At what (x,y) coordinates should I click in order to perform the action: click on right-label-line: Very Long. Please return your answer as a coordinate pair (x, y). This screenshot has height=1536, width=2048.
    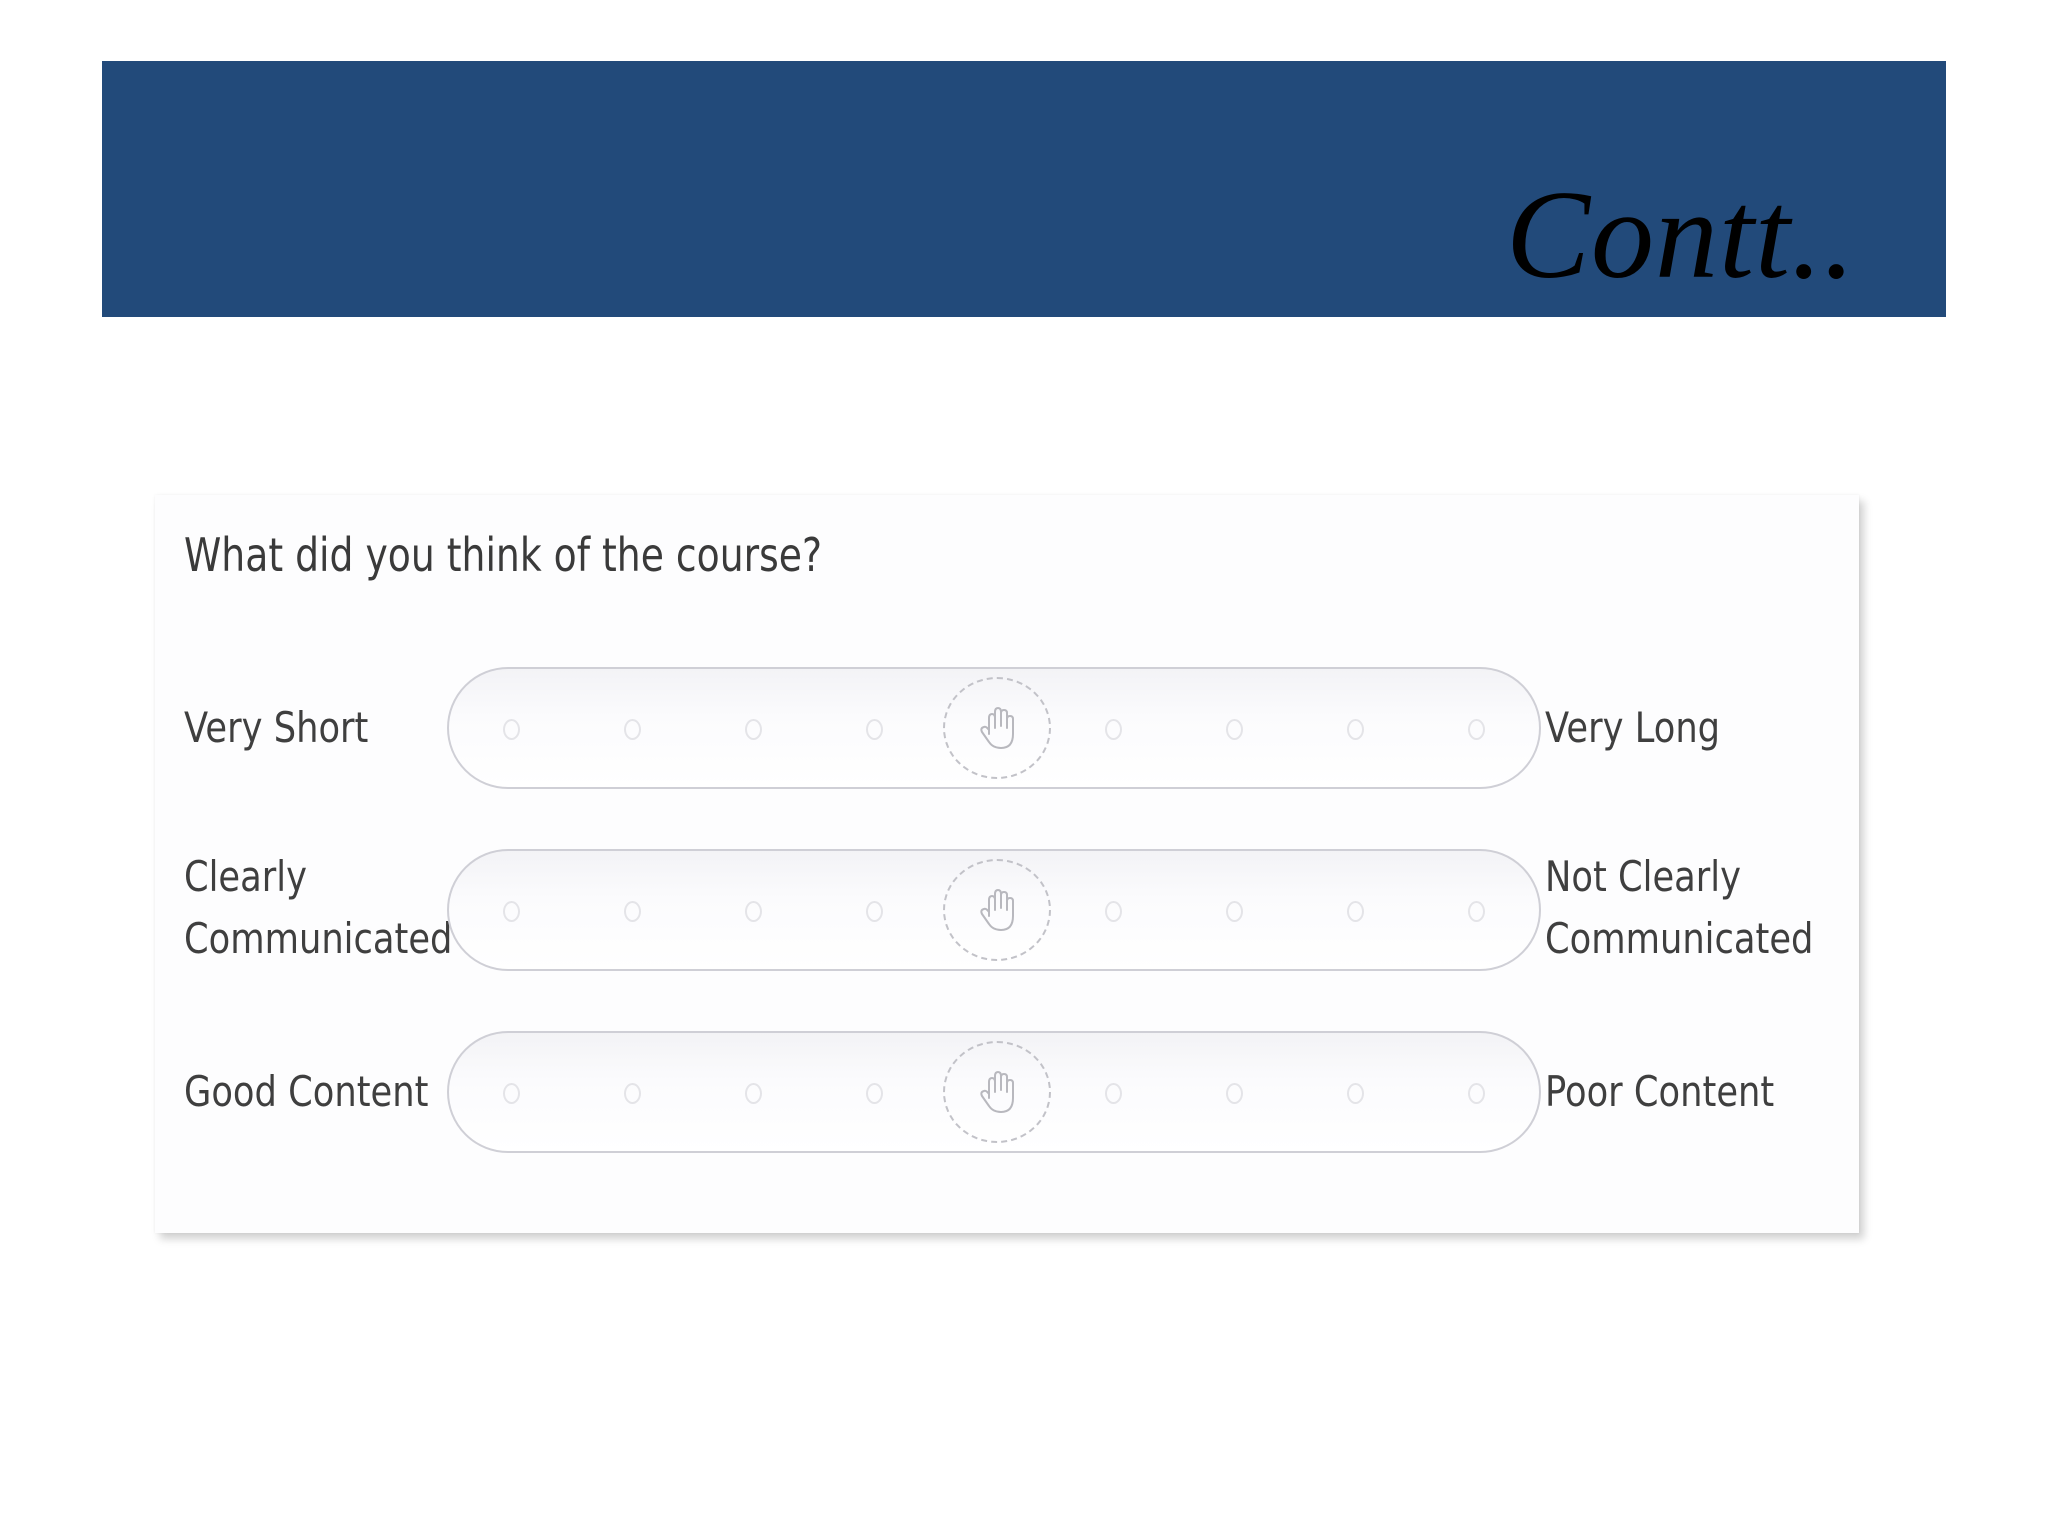
    Looking at the image, I should click on (1633, 727).